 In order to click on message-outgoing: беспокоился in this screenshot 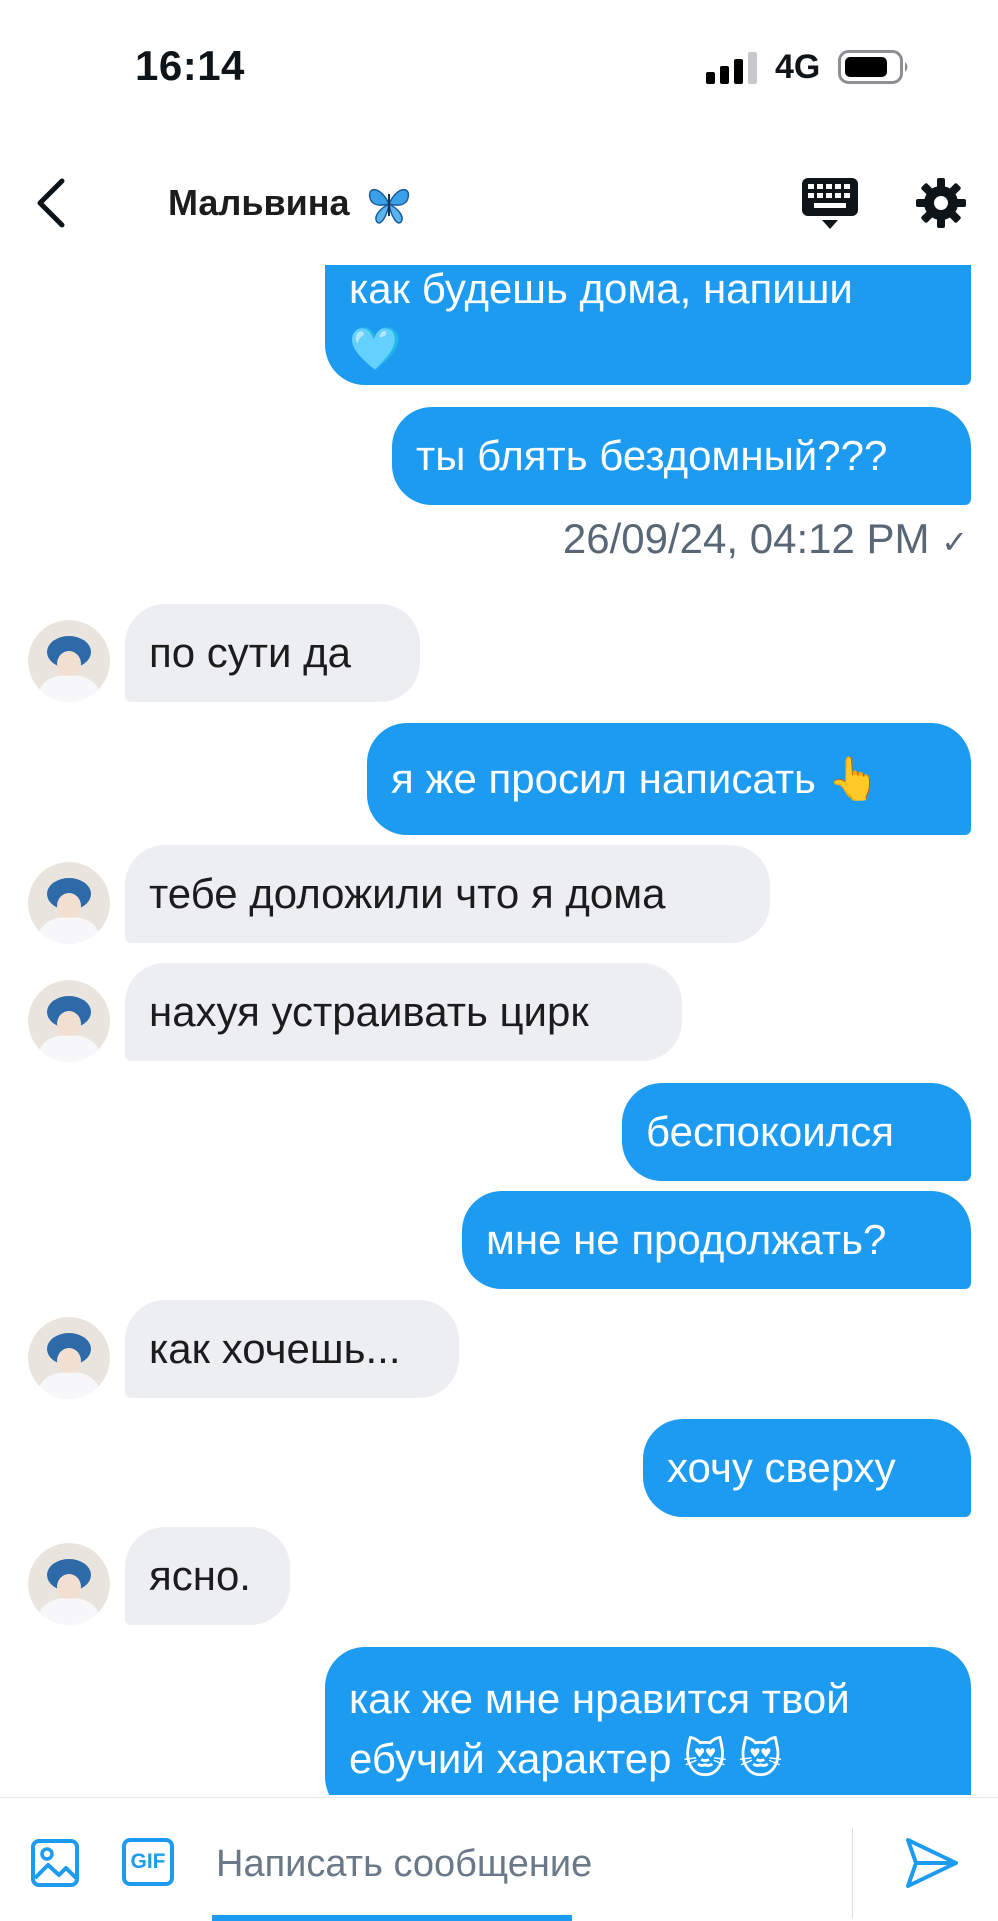, I will do `click(796, 1132)`.